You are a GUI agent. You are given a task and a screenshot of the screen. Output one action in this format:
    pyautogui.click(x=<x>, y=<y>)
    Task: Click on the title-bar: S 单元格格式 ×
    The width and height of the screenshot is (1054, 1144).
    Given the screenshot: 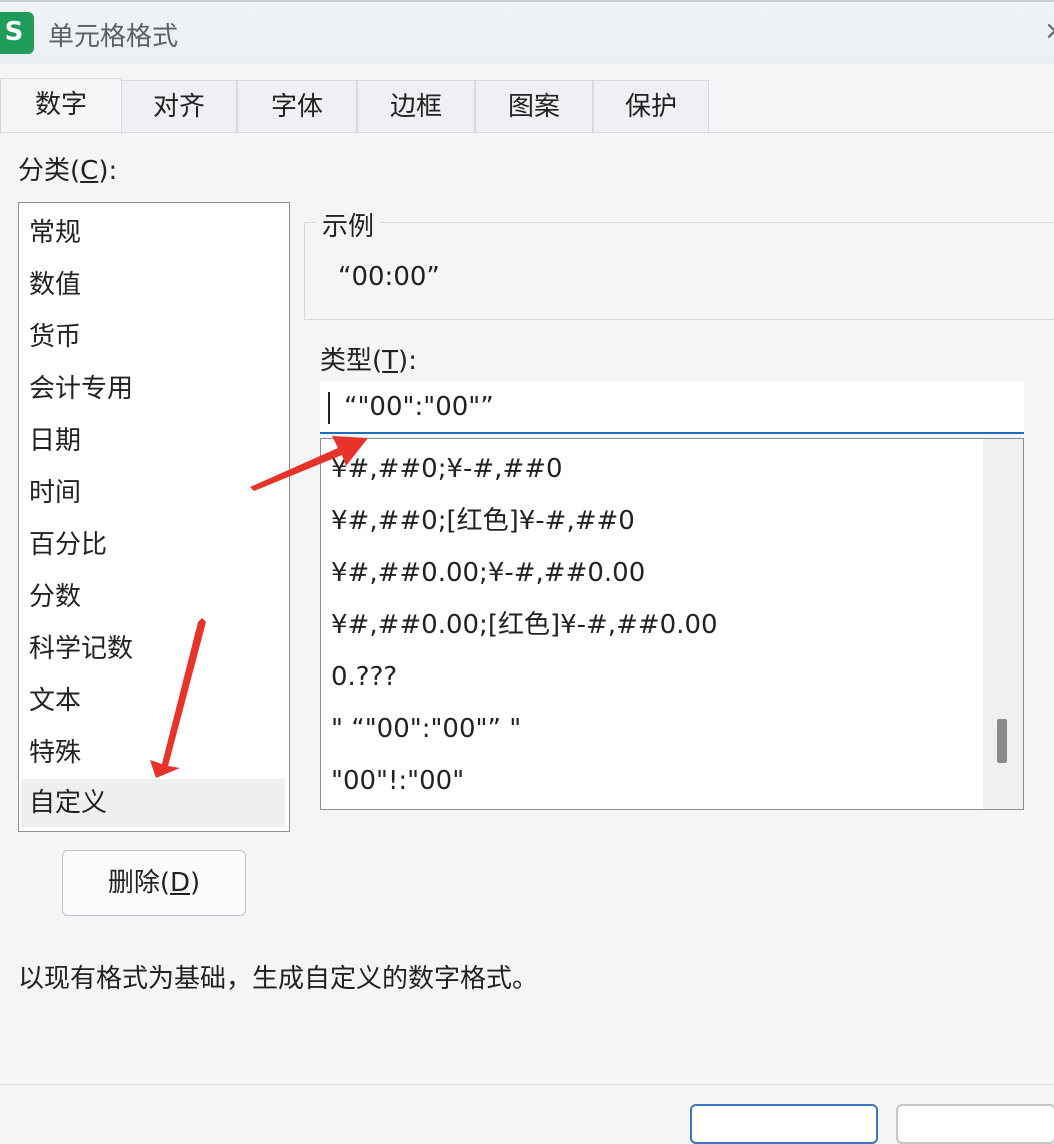 What is the action you would take?
    pyautogui.click(x=527, y=32)
    